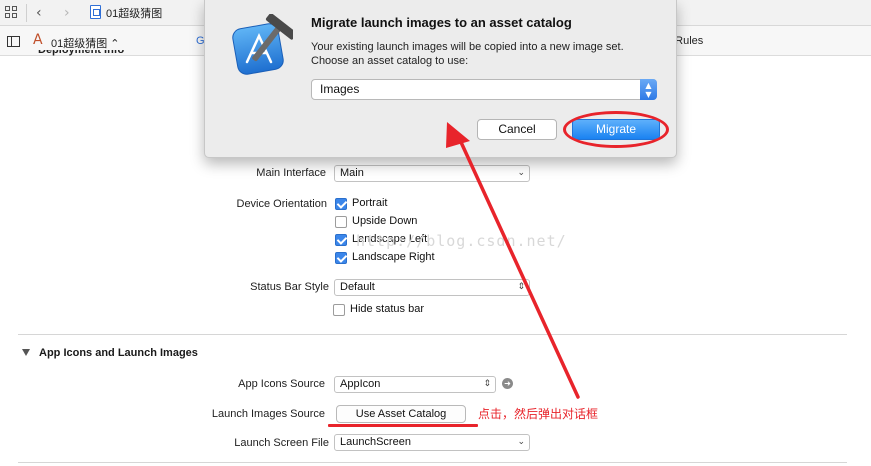 The height and width of the screenshot is (466, 871). Describe the element at coordinates (341, 240) in the screenshot. I see `landscape-left-checkbox` at that location.